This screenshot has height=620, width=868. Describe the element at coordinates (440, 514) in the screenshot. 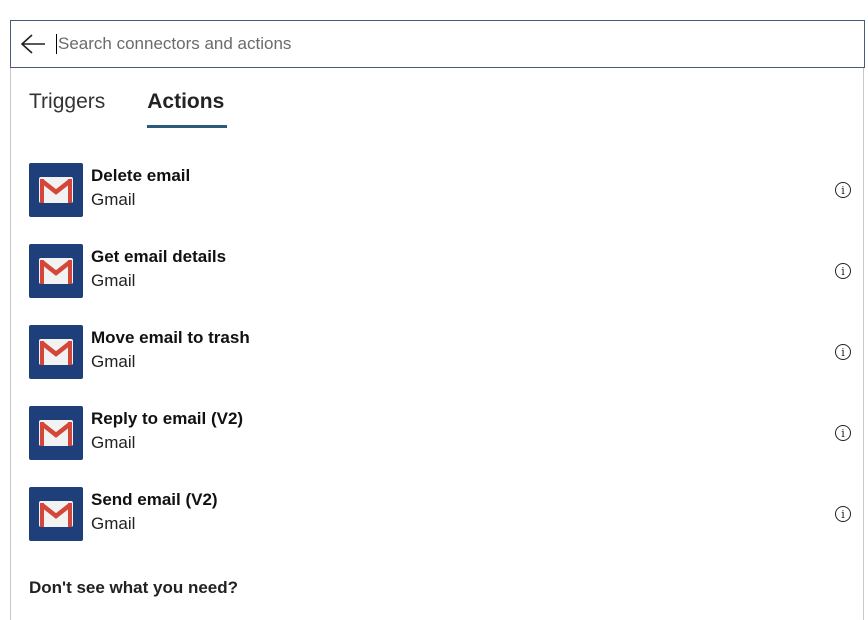

I see `action-item-send-email: Send email (V2) Gmail i` at that location.